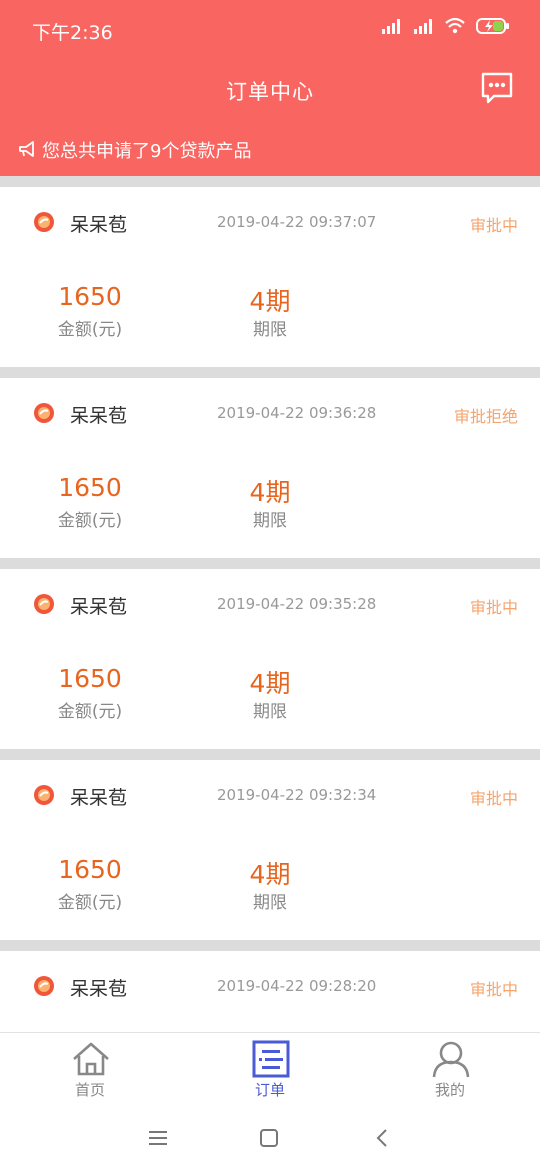  What do you see at coordinates (72, 33) in the screenshot?
I see `status-time: 下午2:36` at bounding box center [72, 33].